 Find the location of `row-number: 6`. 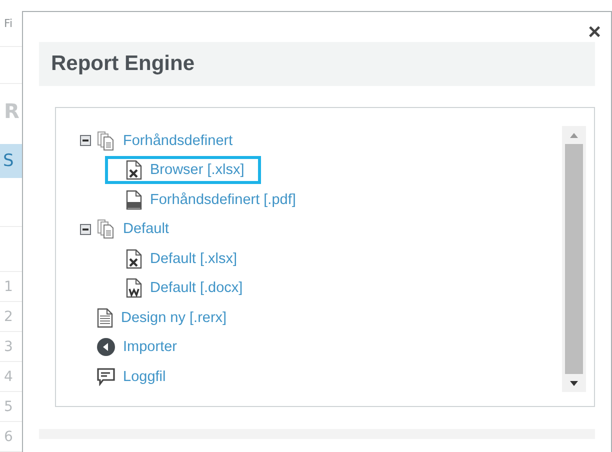

row-number: 6 is located at coordinates (8, 436).